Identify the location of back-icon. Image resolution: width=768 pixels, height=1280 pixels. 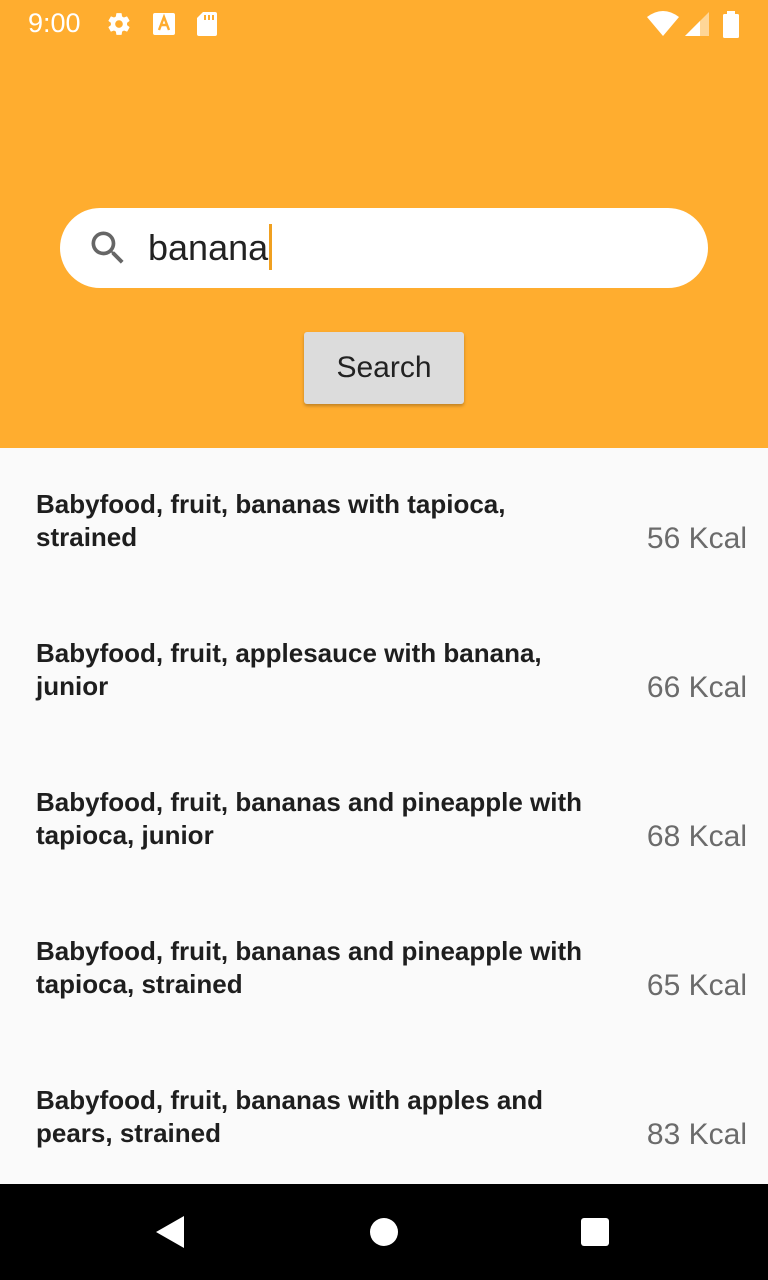
(170, 1232).